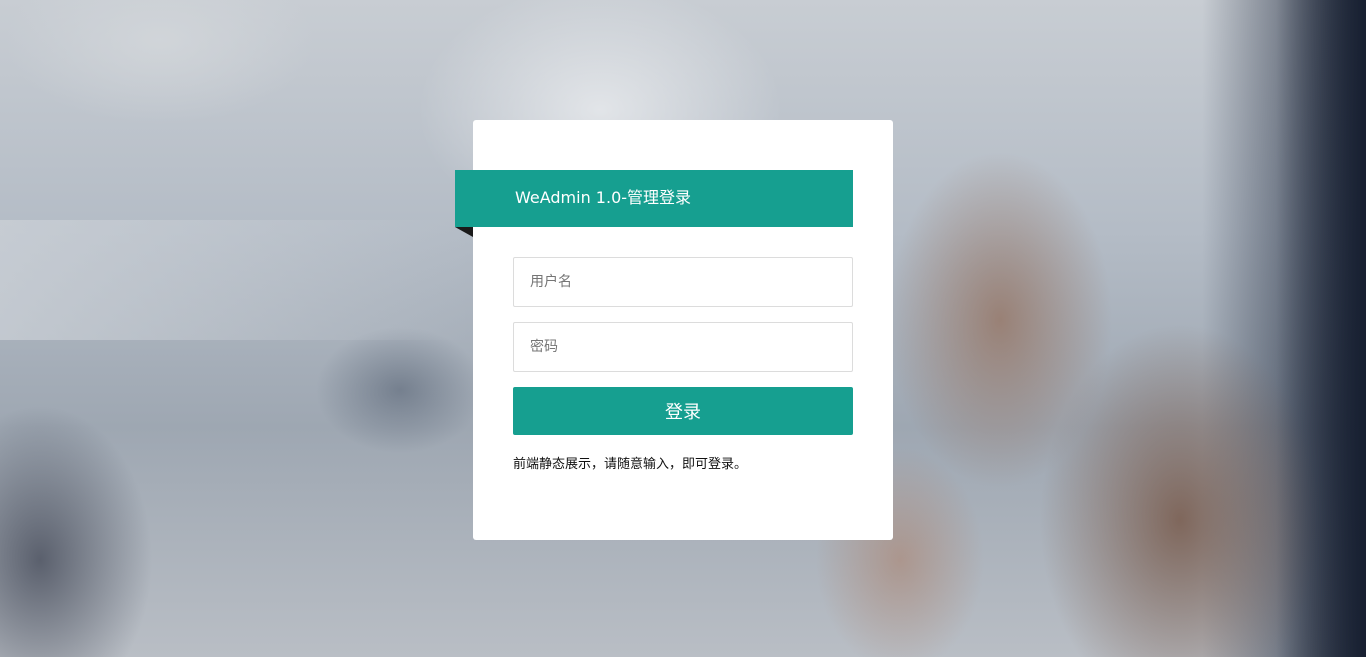  I want to click on username-input, so click(683, 282).